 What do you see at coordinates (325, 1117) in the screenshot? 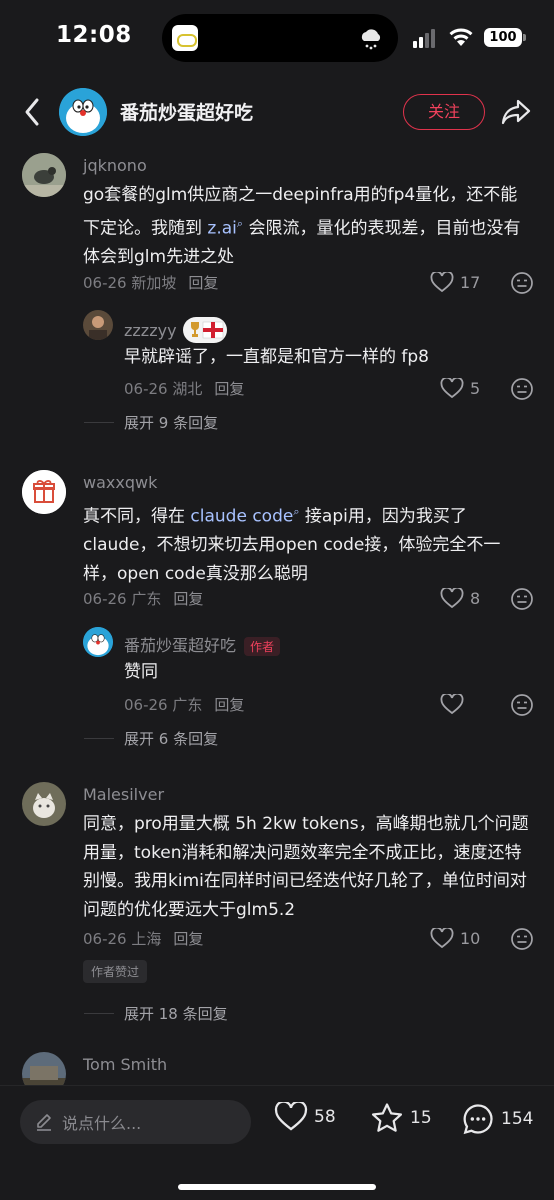
I see `post-like-count: 58` at bounding box center [325, 1117].